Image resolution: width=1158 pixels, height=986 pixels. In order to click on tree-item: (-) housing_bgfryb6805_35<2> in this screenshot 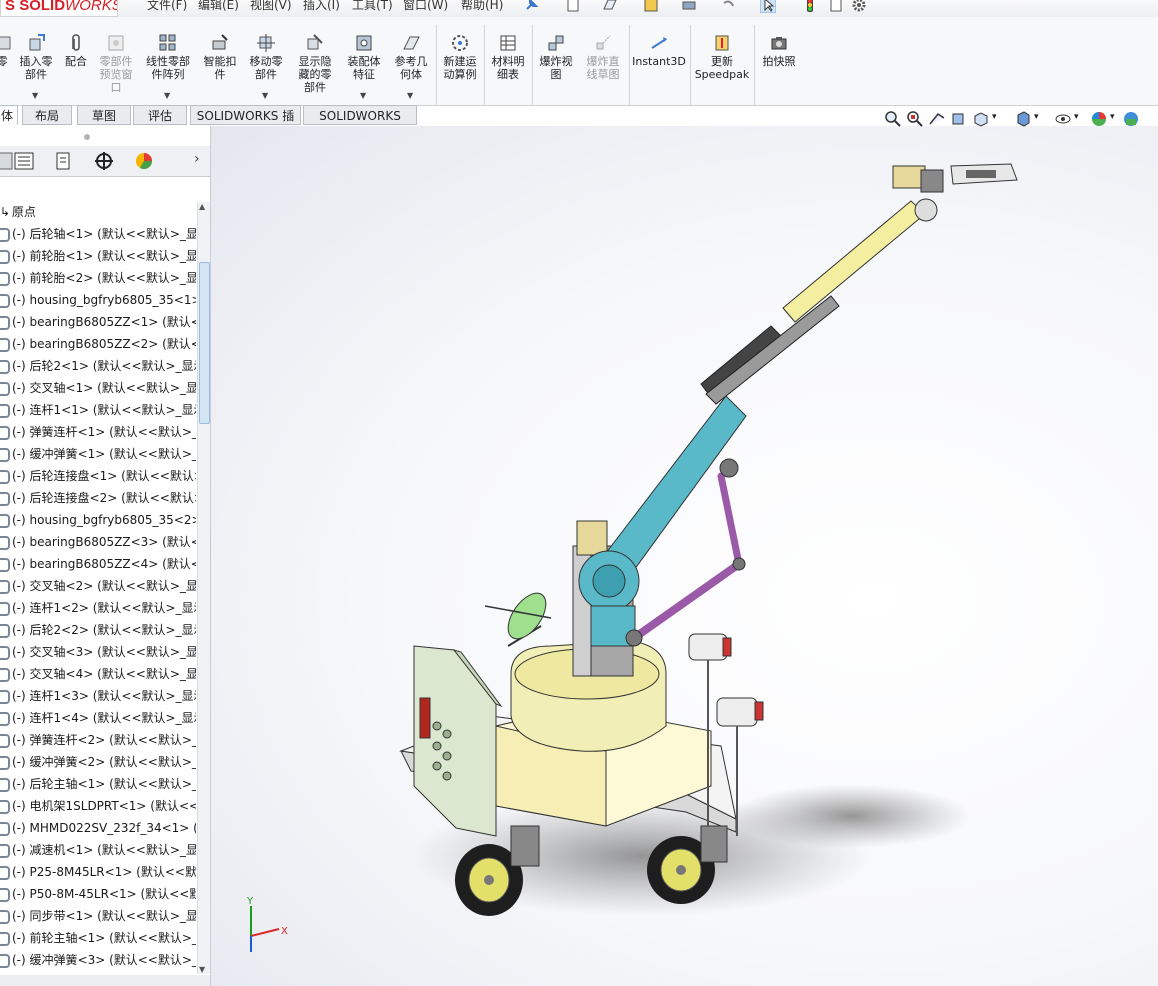, I will do `click(98, 520)`.